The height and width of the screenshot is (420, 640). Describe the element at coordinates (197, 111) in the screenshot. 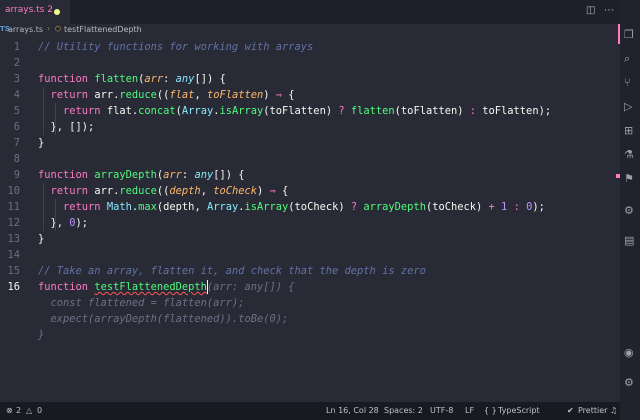

I see `code-token: Array` at that location.